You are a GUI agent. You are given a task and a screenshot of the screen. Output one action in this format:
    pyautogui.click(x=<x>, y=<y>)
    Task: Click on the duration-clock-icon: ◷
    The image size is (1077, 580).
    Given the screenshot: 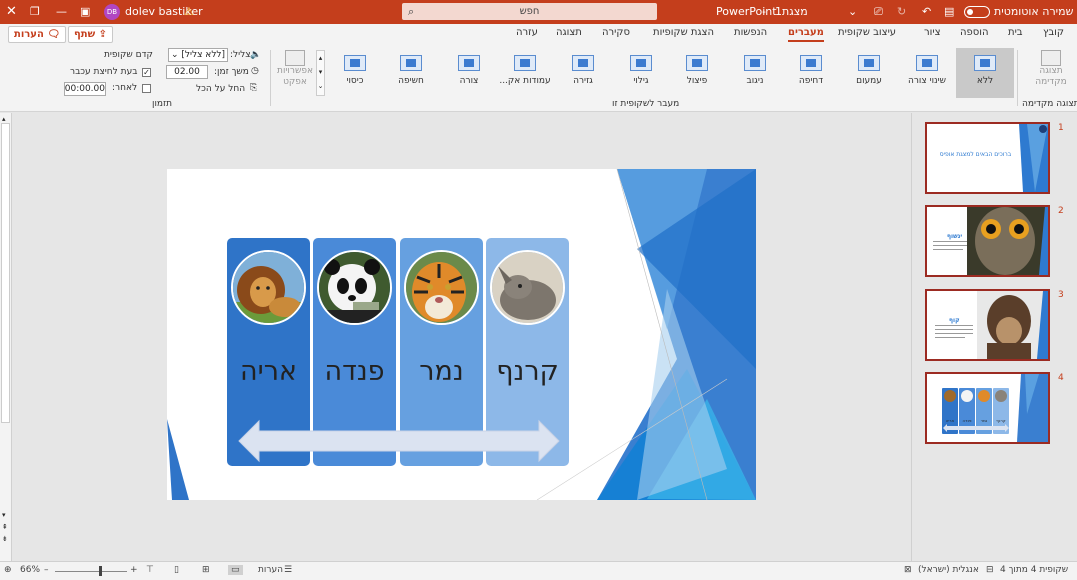 What is the action you would take?
    pyautogui.click(x=255, y=71)
    